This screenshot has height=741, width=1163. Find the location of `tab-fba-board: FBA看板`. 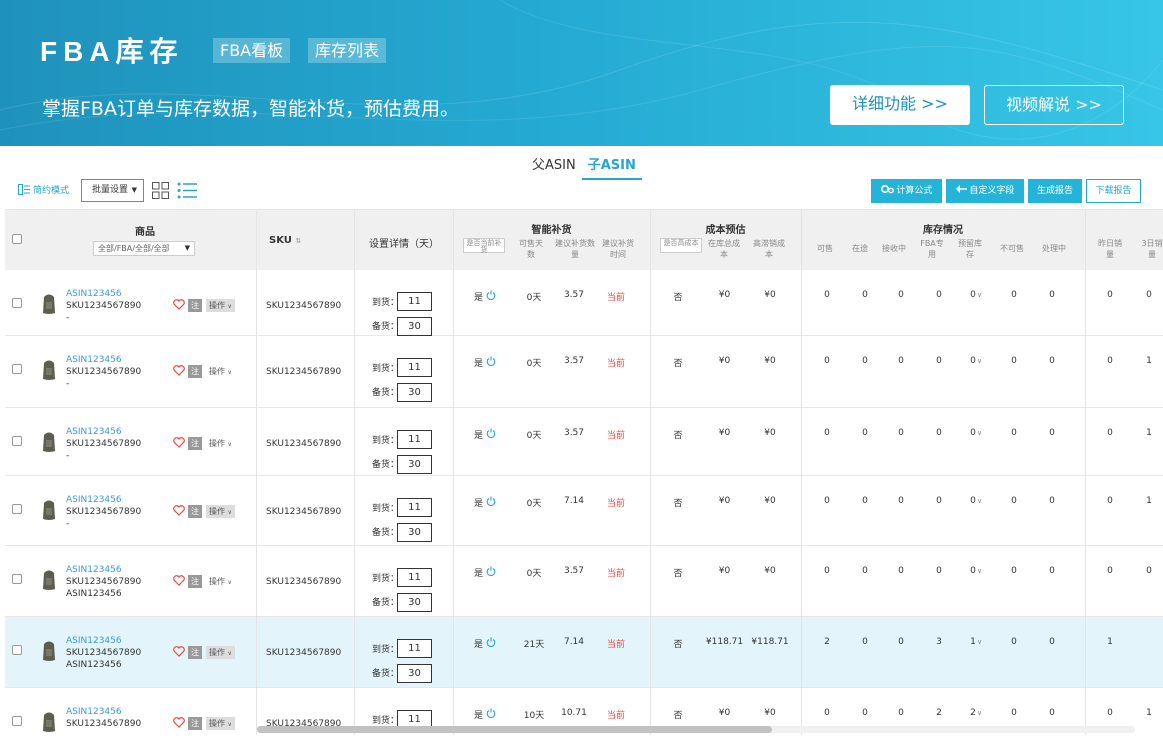

tab-fba-board: FBA看板 is located at coordinates (252, 50).